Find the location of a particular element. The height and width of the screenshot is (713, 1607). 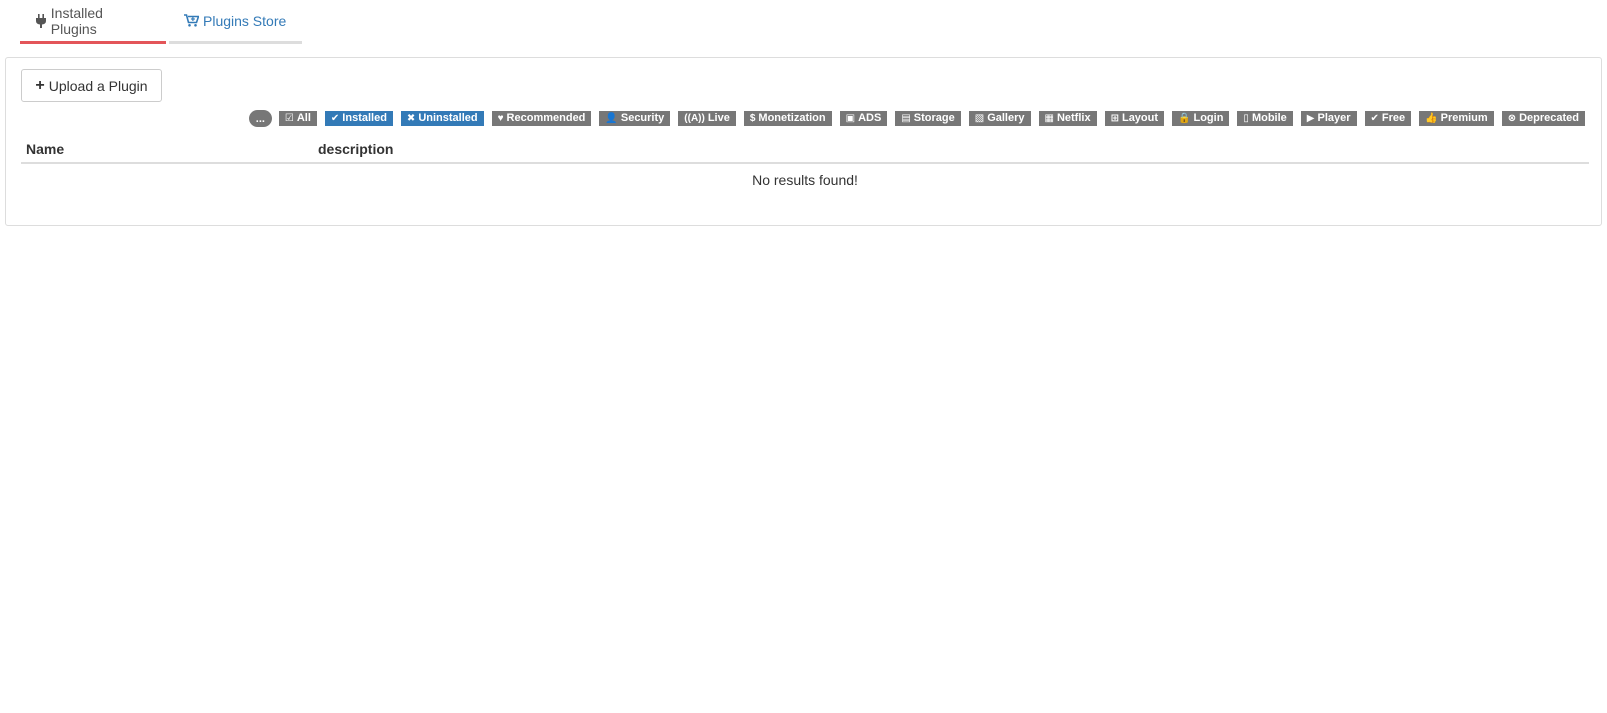

filter-chip-installed: ✔ Installed is located at coordinates (358, 118).